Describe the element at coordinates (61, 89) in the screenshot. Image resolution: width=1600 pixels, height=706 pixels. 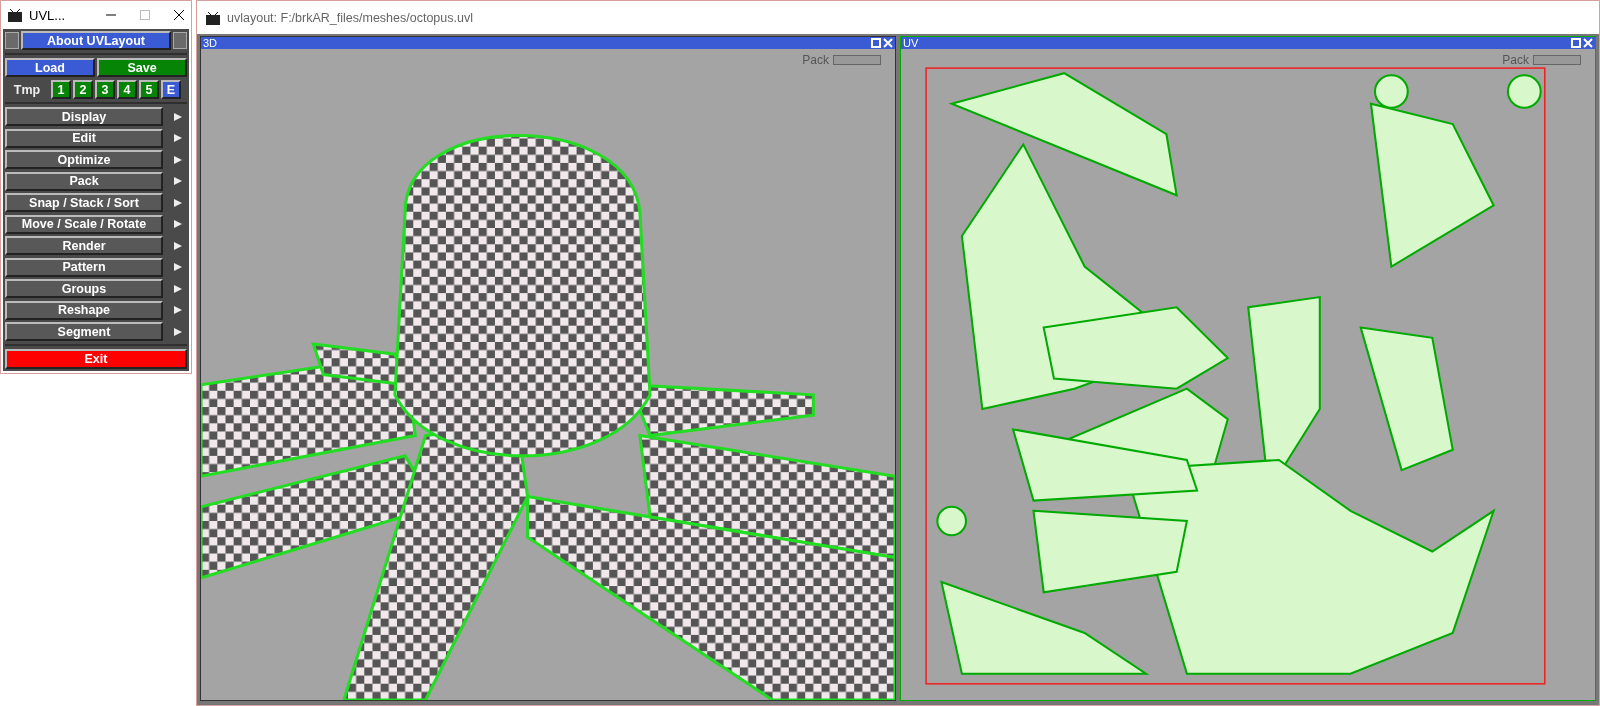
I see `slot-button: 1` at that location.